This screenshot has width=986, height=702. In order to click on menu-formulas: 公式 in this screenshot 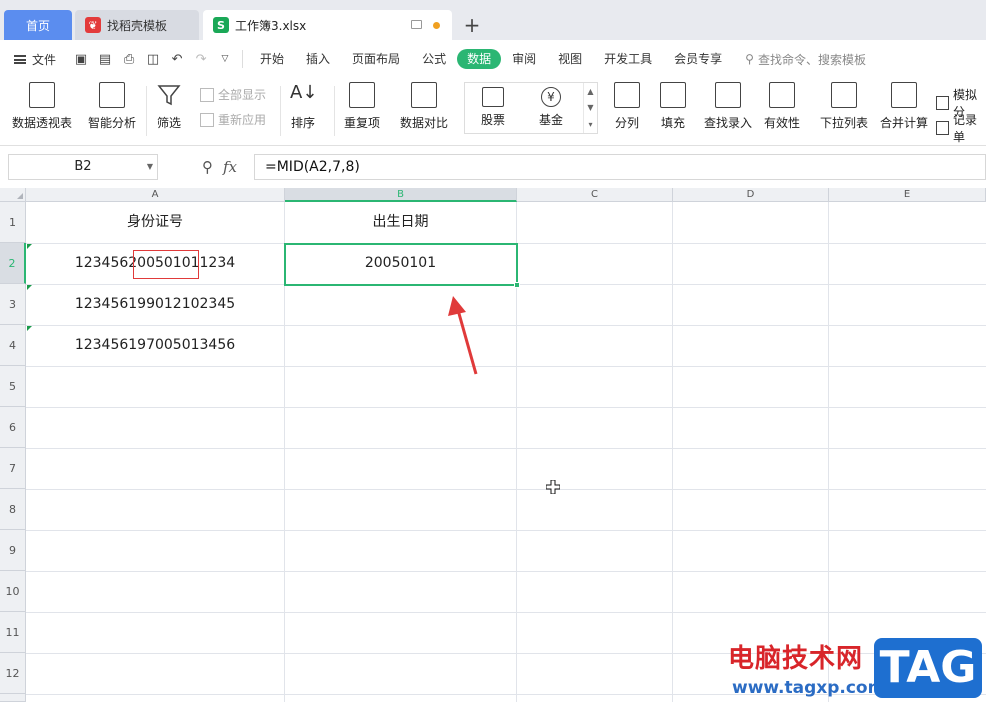, I will do `click(434, 59)`.